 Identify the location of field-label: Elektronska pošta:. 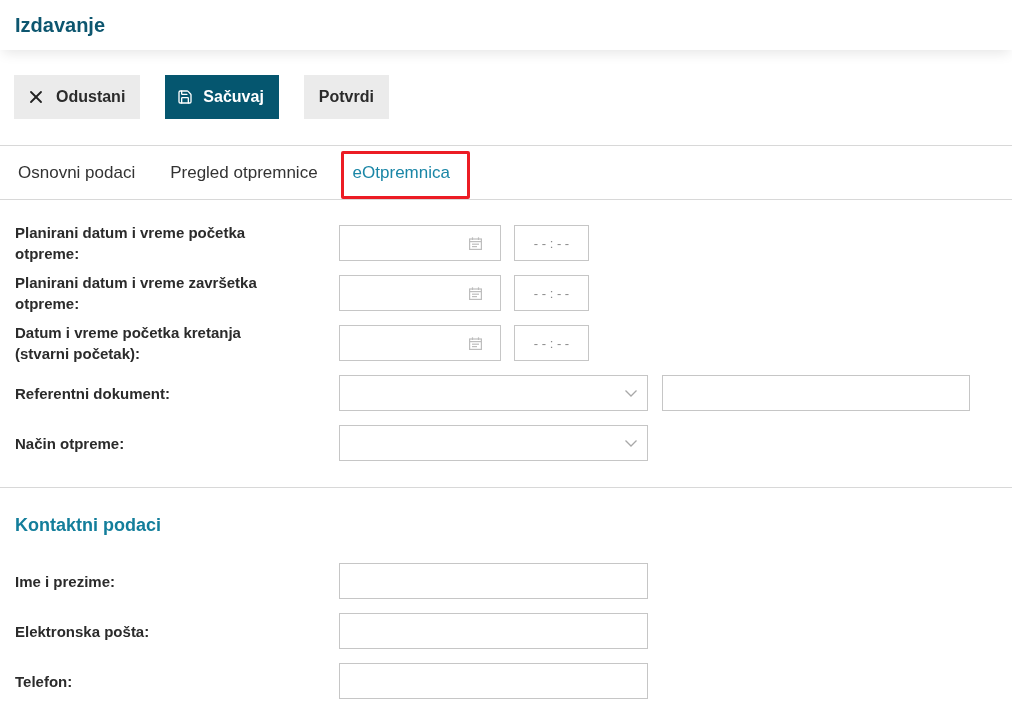
(83, 631).